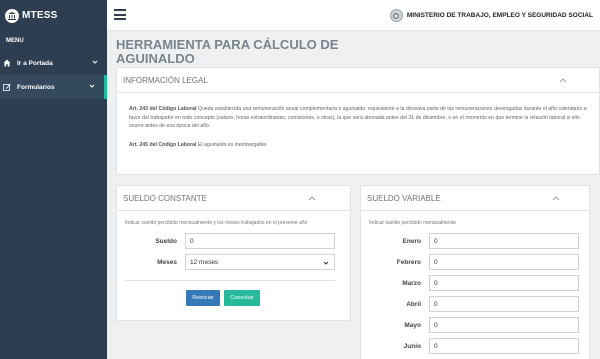 Image resolution: width=600 pixels, height=359 pixels. What do you see at coordinates (396, 15) in the screenshot?
I see `seal-icon` at bounding box center [396, 15].